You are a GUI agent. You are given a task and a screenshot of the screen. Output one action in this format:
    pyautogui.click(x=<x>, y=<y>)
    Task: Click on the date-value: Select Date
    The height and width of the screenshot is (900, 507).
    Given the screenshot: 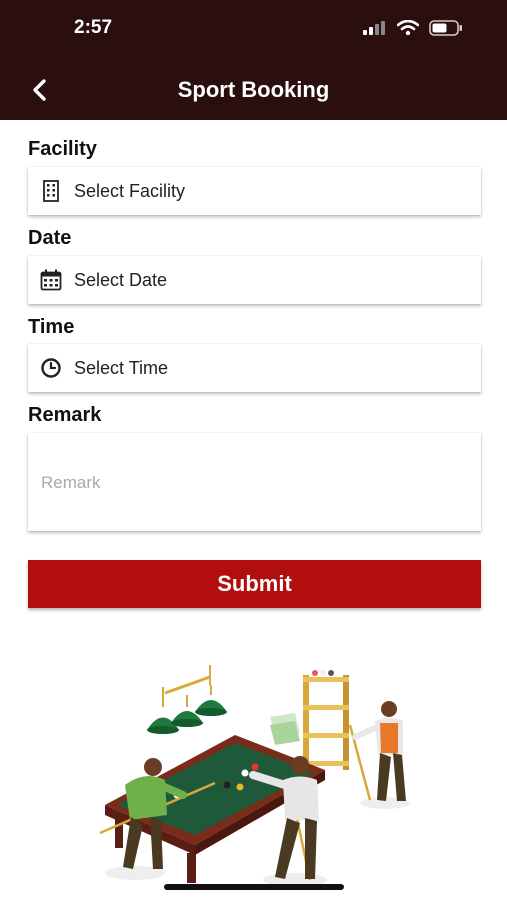 What is the action you would take?
    pyautogui.click(x=121, y=279)
    